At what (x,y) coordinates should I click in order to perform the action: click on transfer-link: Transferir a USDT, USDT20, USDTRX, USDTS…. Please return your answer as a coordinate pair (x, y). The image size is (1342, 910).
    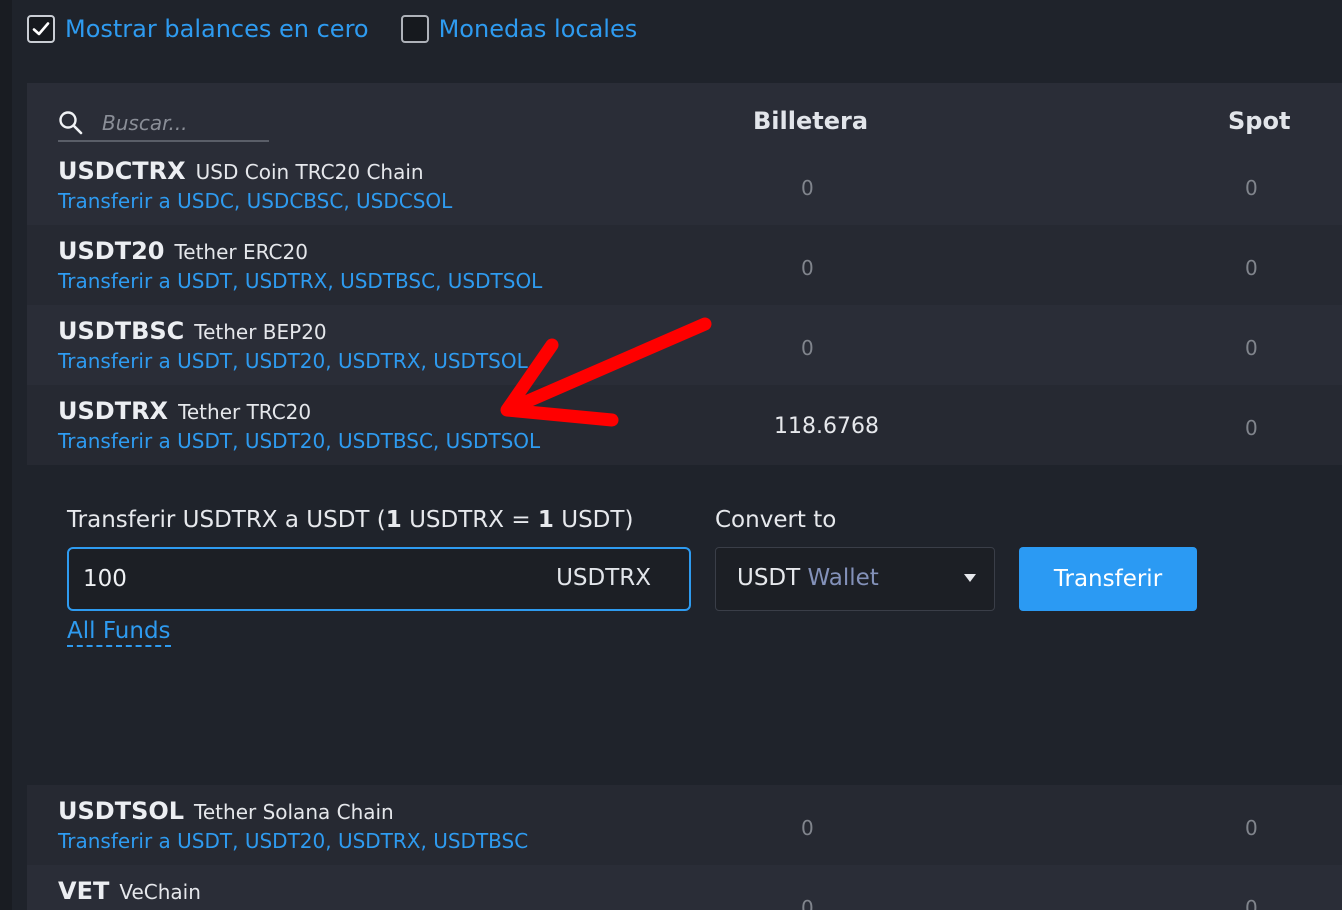
    Looking at the image, I should click on (293, 361).